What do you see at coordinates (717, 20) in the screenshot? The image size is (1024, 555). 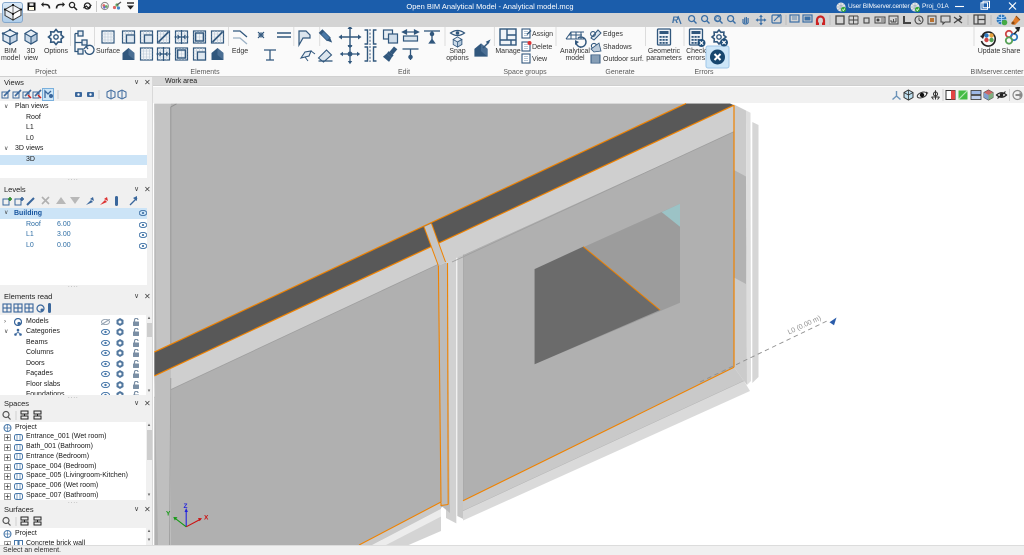 I see `svg-text: G` at bounding box center [717, 20].